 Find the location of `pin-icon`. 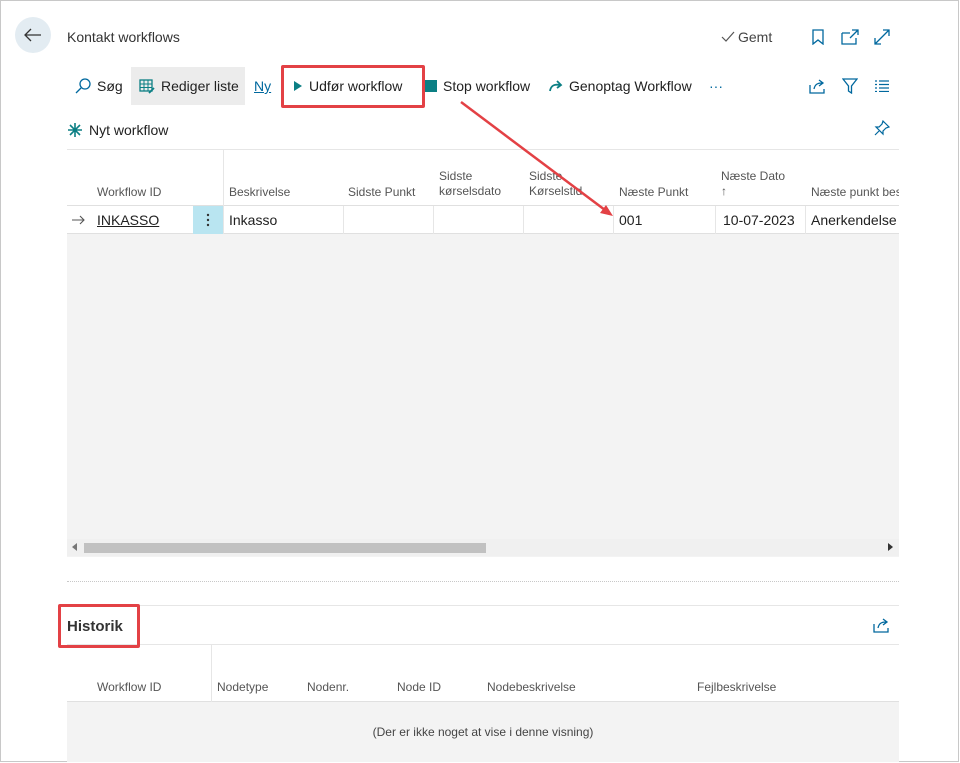

pin-icon is located at coordinates (882, 128).